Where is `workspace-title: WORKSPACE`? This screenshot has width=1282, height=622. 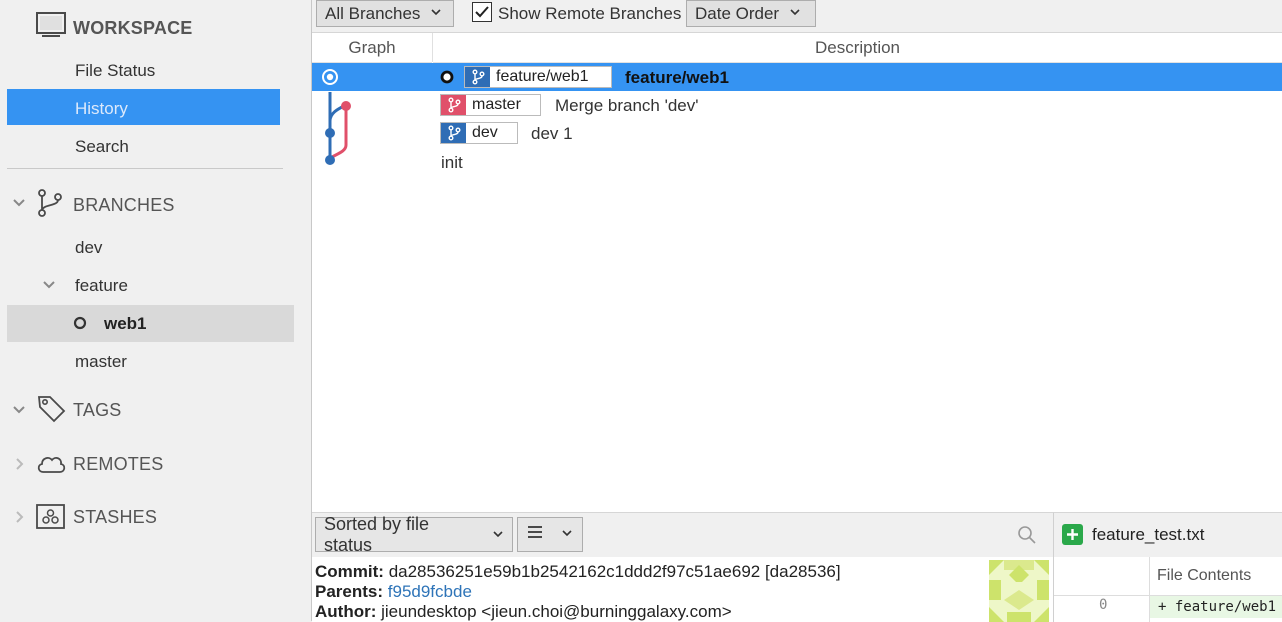 workspace-title: WORKSPACE is located at coordinates (133, 27).